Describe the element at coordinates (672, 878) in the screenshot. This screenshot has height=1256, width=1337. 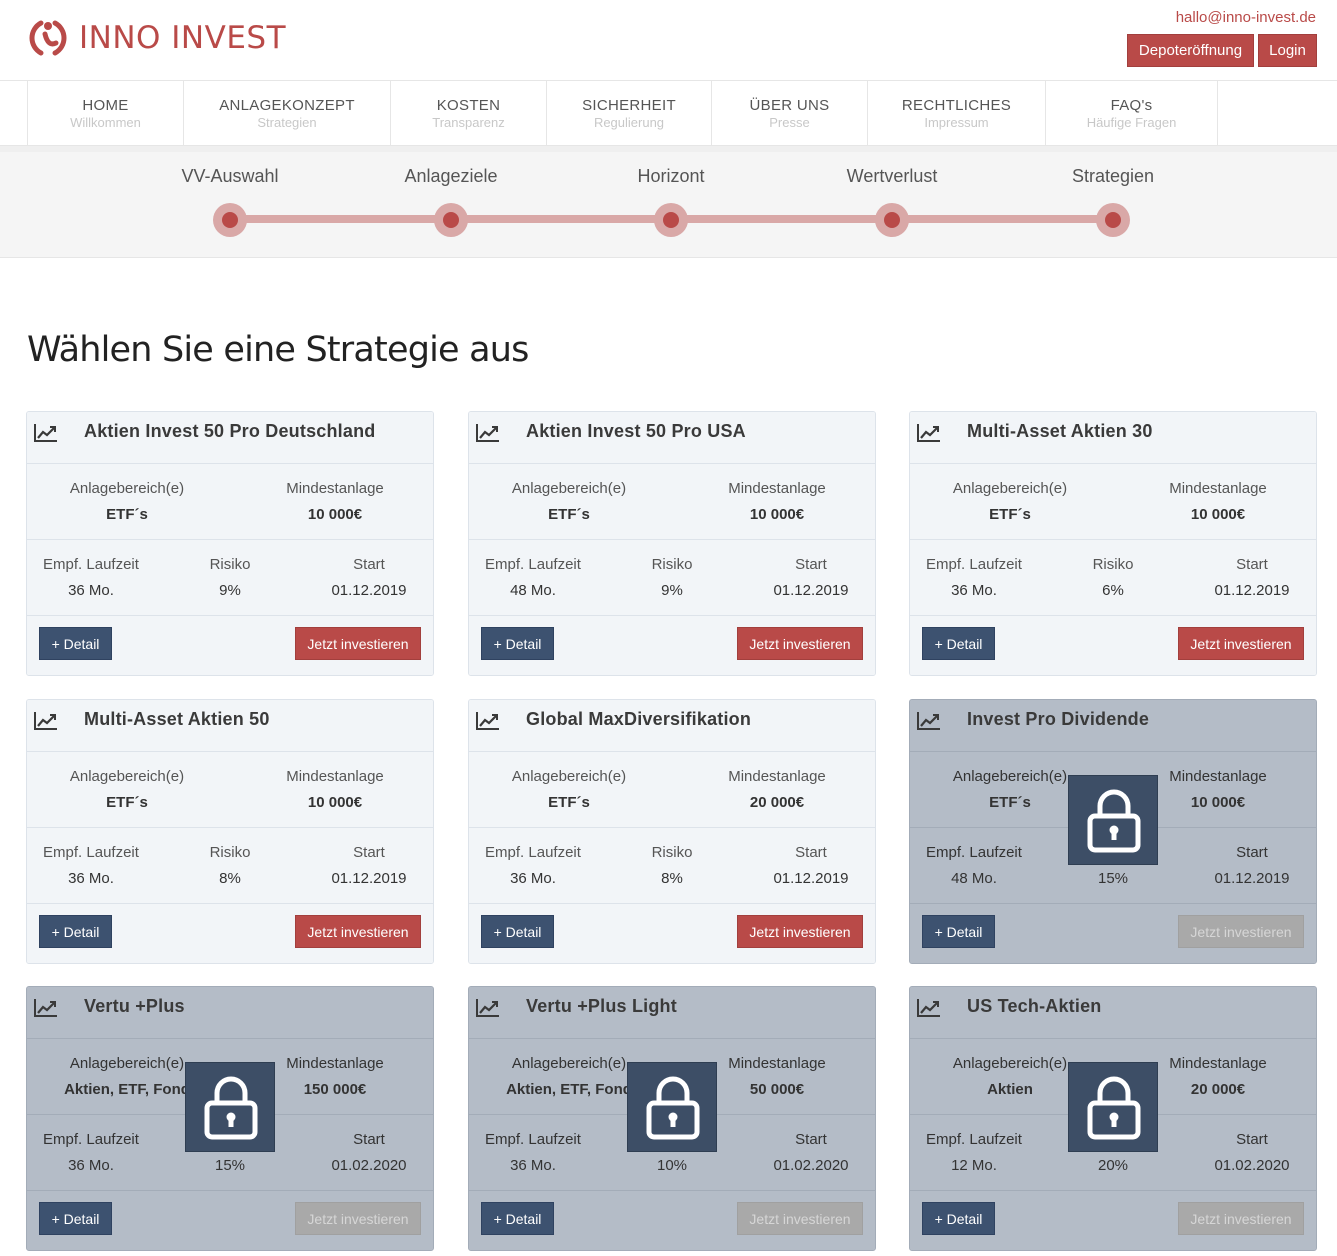
I see `risk-value: 8%` at that location.